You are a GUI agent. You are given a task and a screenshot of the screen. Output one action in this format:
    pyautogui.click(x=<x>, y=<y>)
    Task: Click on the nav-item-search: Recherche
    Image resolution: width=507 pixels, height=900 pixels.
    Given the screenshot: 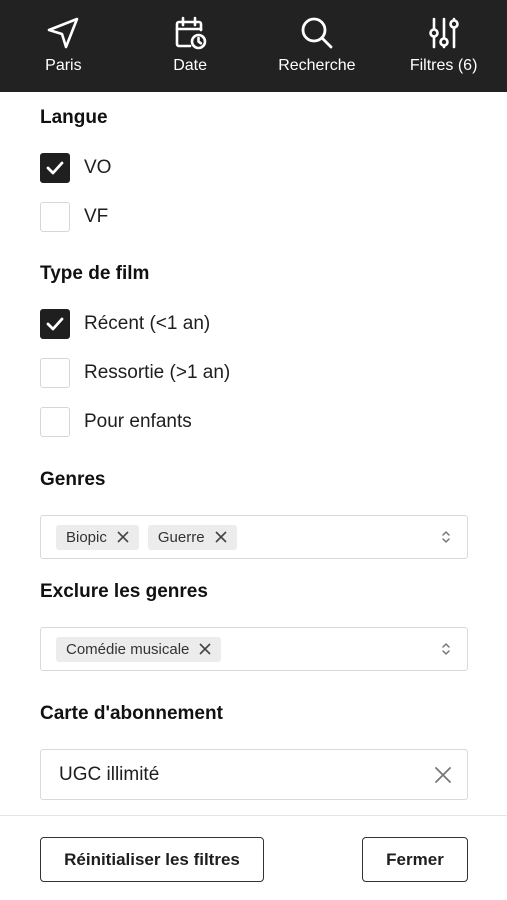 What is the action you would take?
    pyautogui.click(x=317, y=46)
    